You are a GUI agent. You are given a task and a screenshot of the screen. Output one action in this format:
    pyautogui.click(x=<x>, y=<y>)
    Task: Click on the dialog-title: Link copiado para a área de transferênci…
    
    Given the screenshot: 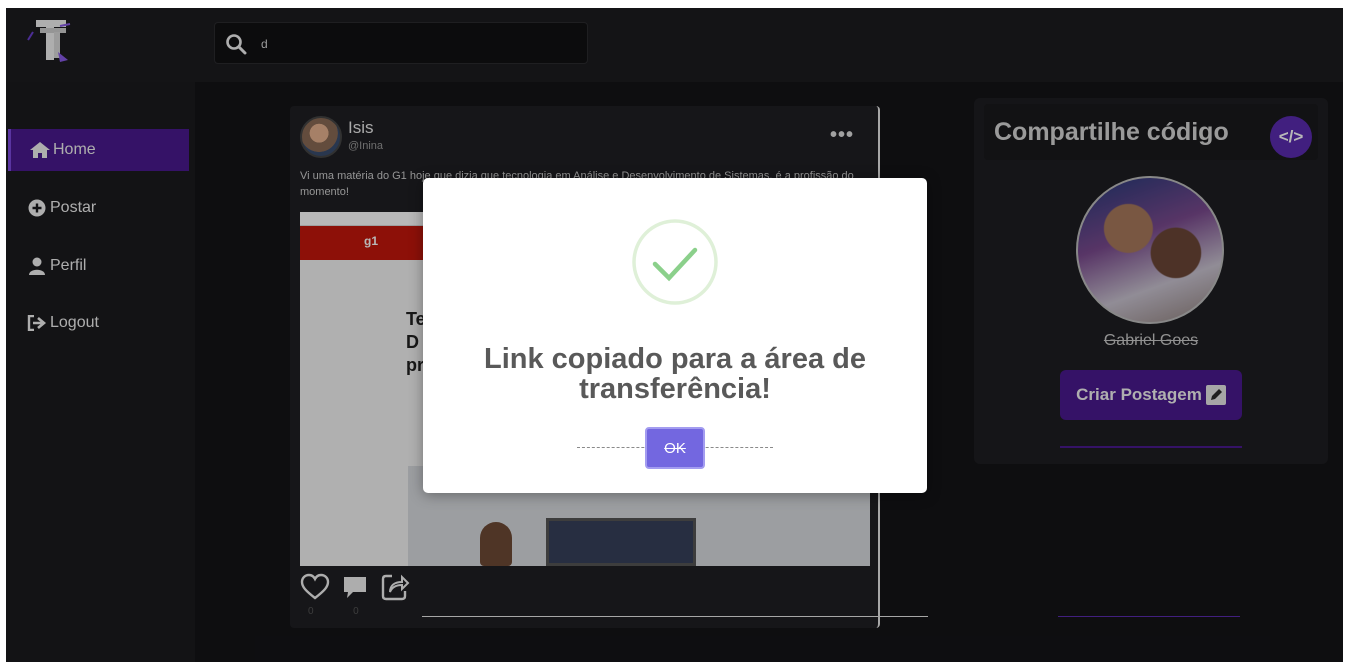 What is the action you would take?
    pyautogui.click(x=675, y=374)
    